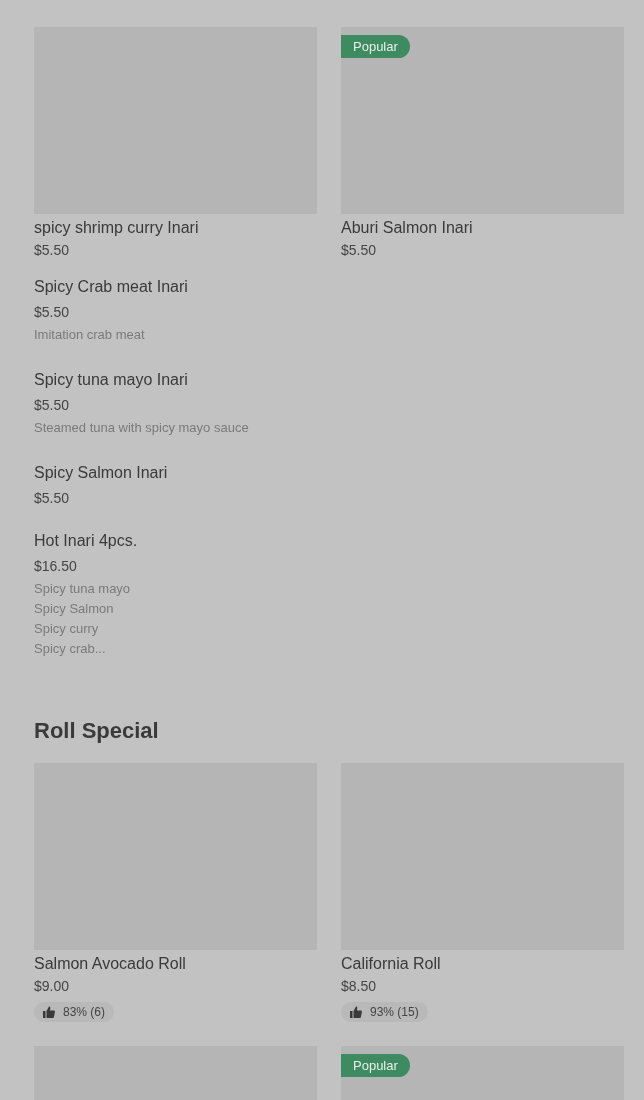 The image size is (644, 1100). I want to click on rating-text: 93% (15), so click(394, 1012).